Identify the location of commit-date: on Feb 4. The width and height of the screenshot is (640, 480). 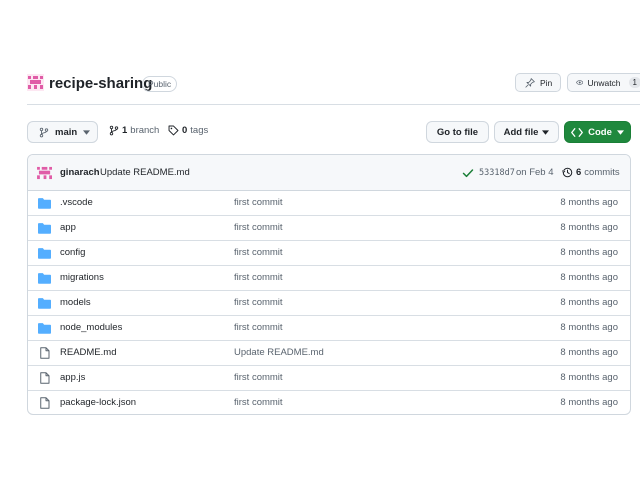
(535, 172).